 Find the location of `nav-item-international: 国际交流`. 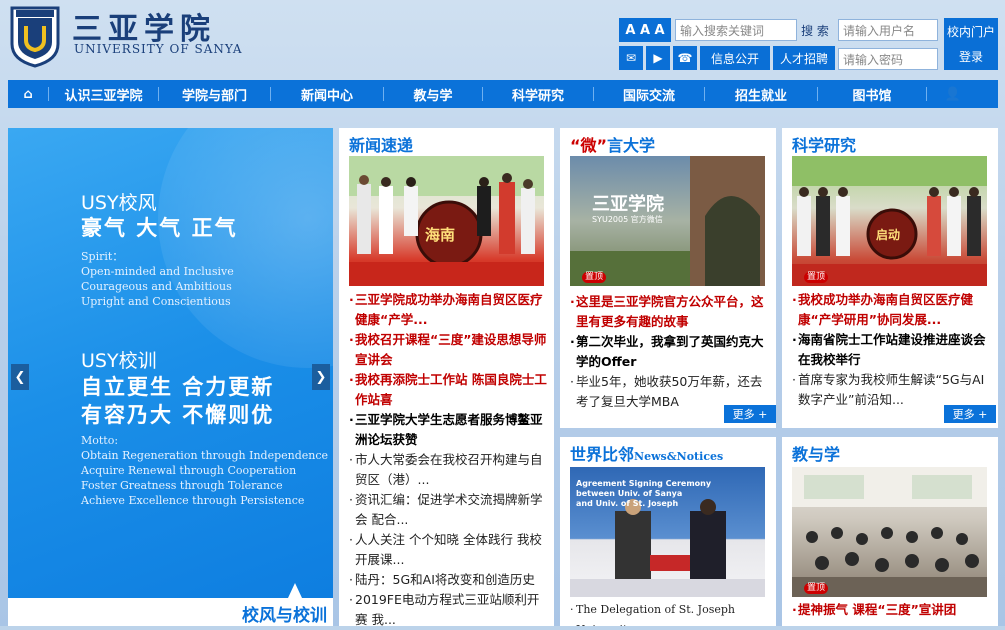

nav-item-international: 国际交流 is located at coordinates (649, 94).